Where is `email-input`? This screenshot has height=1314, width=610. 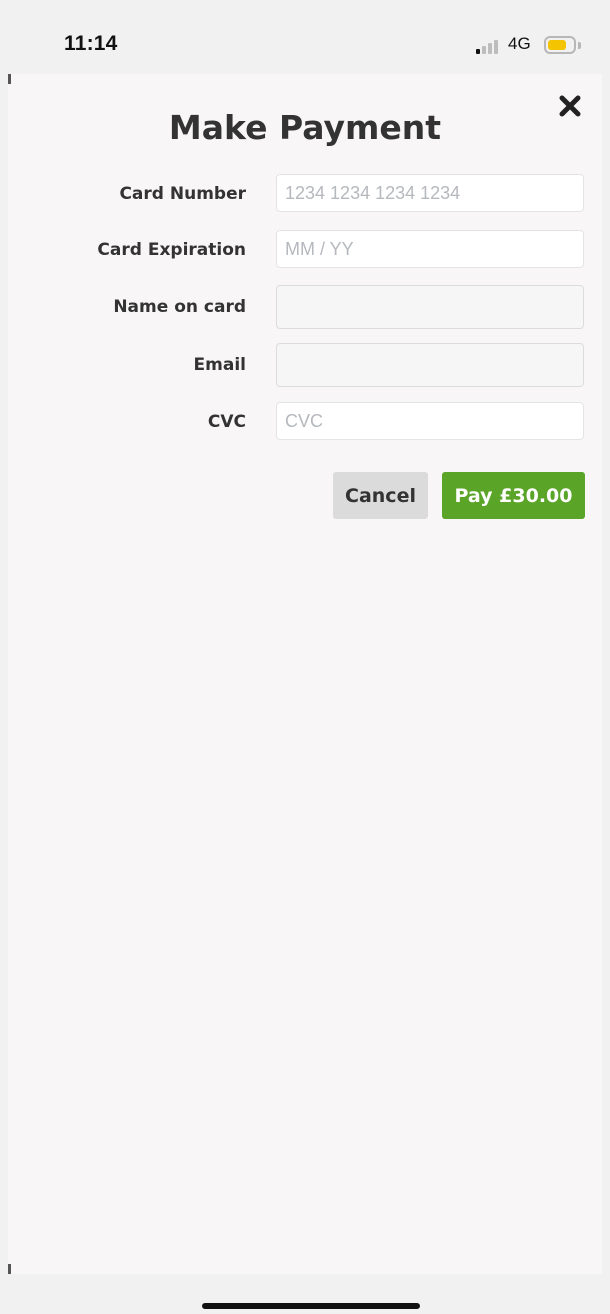 email-input is located at coordinates (430, 365).